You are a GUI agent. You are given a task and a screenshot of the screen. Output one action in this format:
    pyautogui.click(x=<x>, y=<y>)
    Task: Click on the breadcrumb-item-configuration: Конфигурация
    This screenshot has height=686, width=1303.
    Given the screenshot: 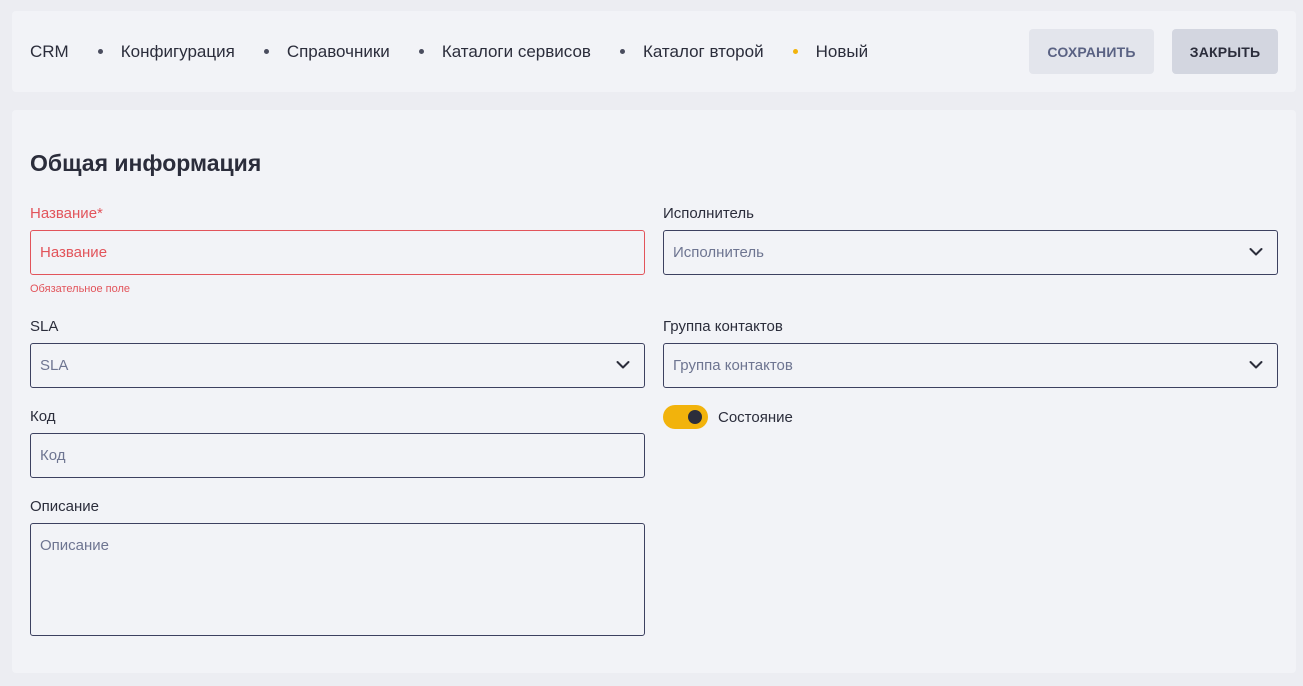 What is the action you would take?
    pyautogui.click(x=178, y=52)
    